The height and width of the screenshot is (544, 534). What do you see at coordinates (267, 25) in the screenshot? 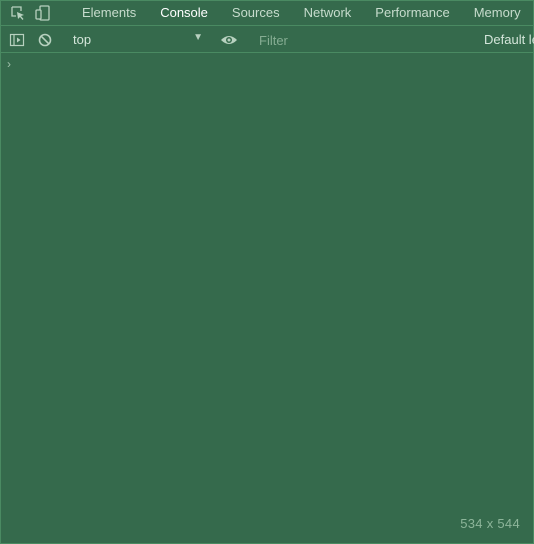
I see `tabbar-divider` at bounding box center [267, 25].